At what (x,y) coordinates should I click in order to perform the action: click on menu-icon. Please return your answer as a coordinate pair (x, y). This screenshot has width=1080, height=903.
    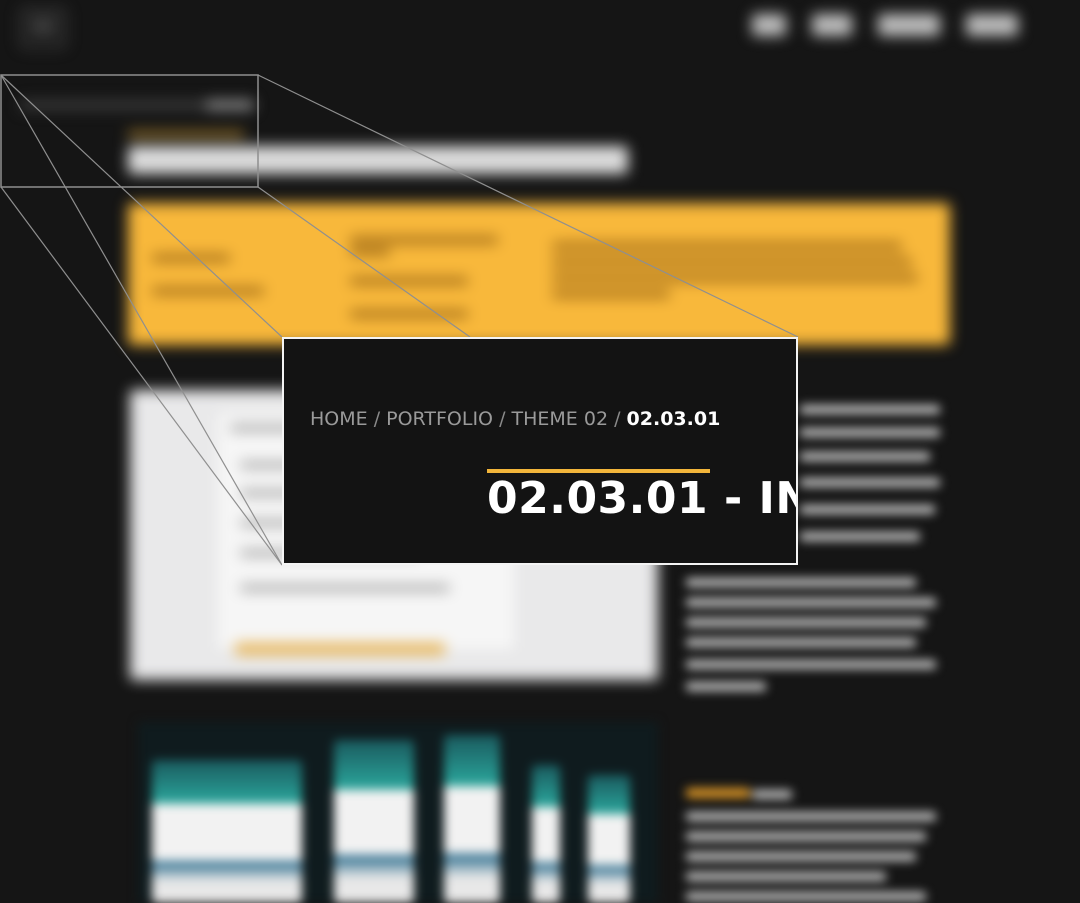
    Looking at the image, I should click on (43, 27).